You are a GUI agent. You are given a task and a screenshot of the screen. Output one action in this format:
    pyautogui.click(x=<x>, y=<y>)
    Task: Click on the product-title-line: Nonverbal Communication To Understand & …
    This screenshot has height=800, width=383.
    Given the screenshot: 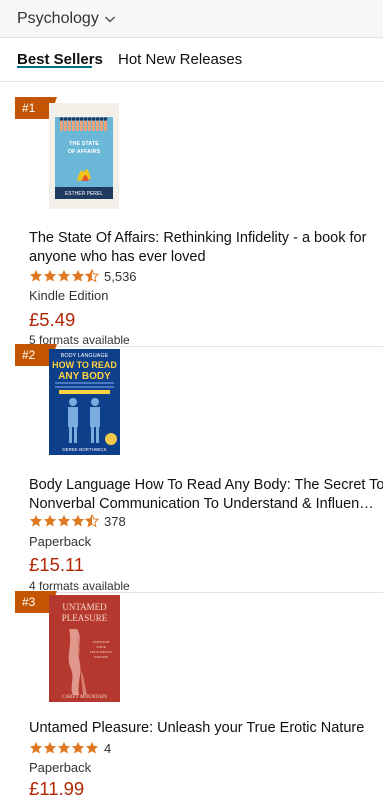 What is the action you would take?
    pyautogui.click(x=203, y=504)
    